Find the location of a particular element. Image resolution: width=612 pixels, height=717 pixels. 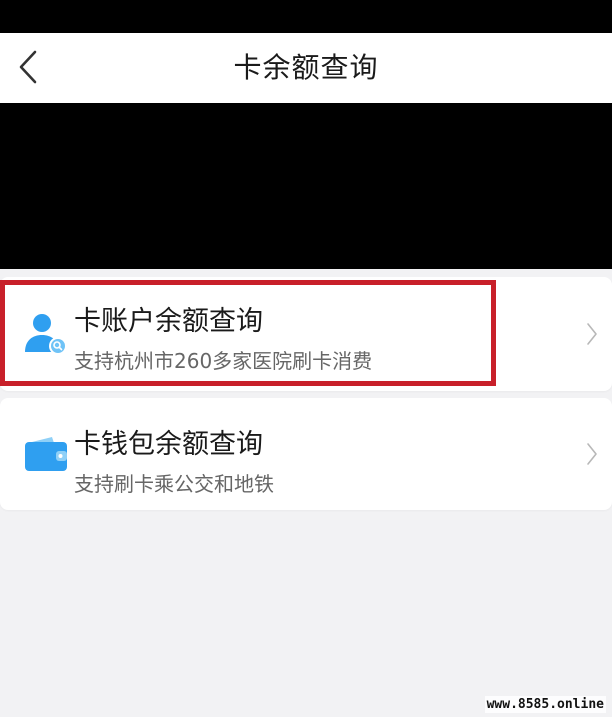

page-title: 卡余额查询 is located at coordinates (306, 67).